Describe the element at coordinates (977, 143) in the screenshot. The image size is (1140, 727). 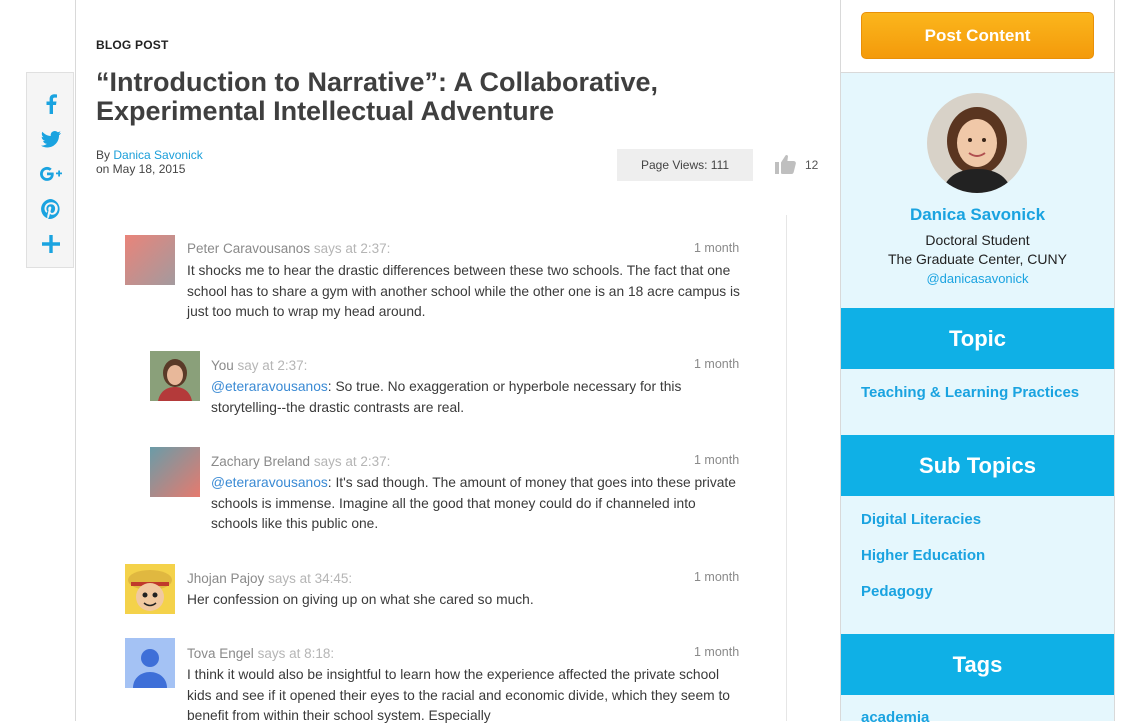
I see `profile-photo` at that location.